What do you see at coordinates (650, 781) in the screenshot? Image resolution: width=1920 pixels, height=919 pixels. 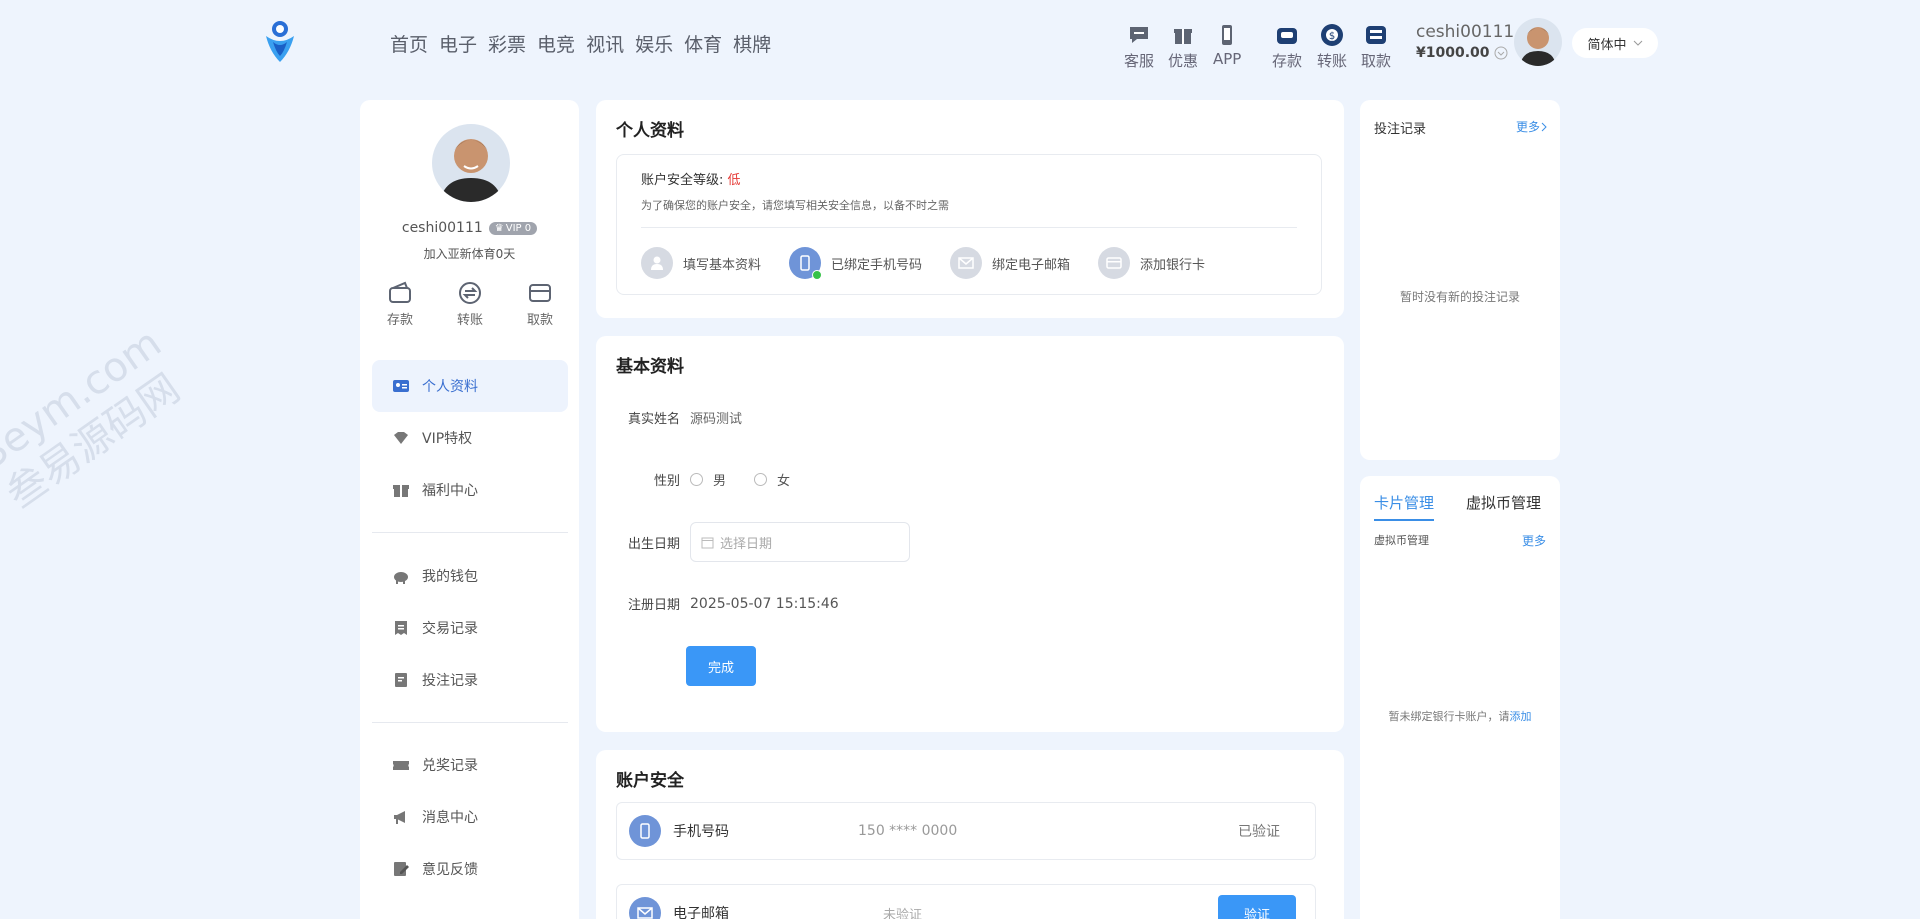 I see `account-security-title: 账户安全` at bounding box center [650, 781].